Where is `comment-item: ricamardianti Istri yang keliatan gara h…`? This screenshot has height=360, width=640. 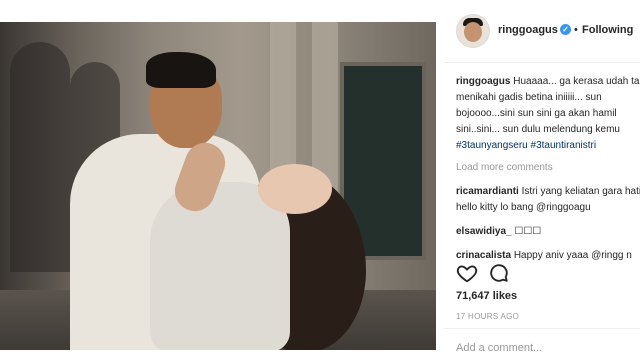
comment-item: ricamardianti Istri yang keliatan gara h… is located at coordinates (548, 200).